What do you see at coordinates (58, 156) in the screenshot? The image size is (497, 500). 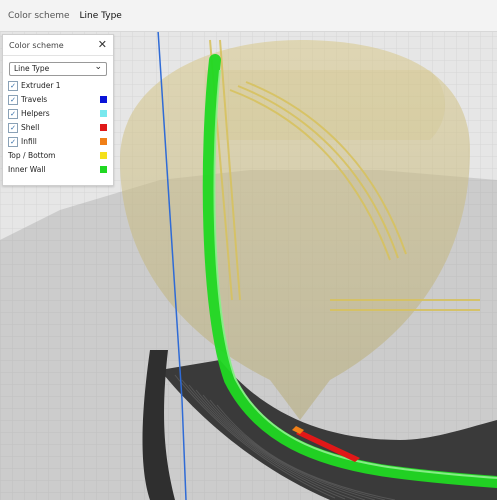 I see `top-bottom-row: Top / Bottom` at bounding box center [58, 156].